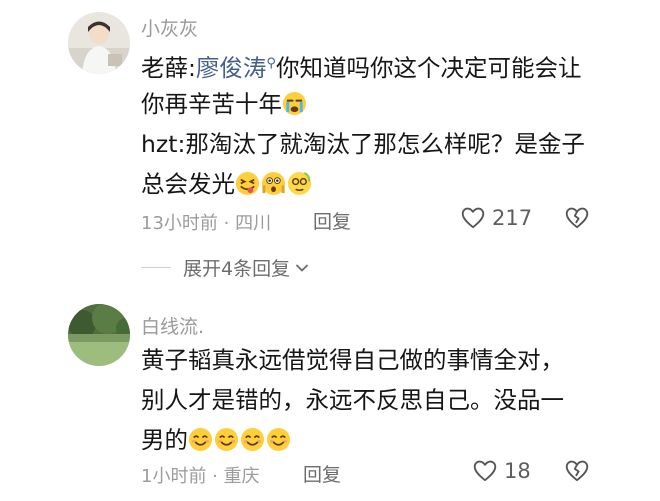 Image resolution: width=660 pixels, height=501 pixels. Describe the element at coordinates (179, 223) in the screenshot. I see `timestamp: 13小时前` at that location.